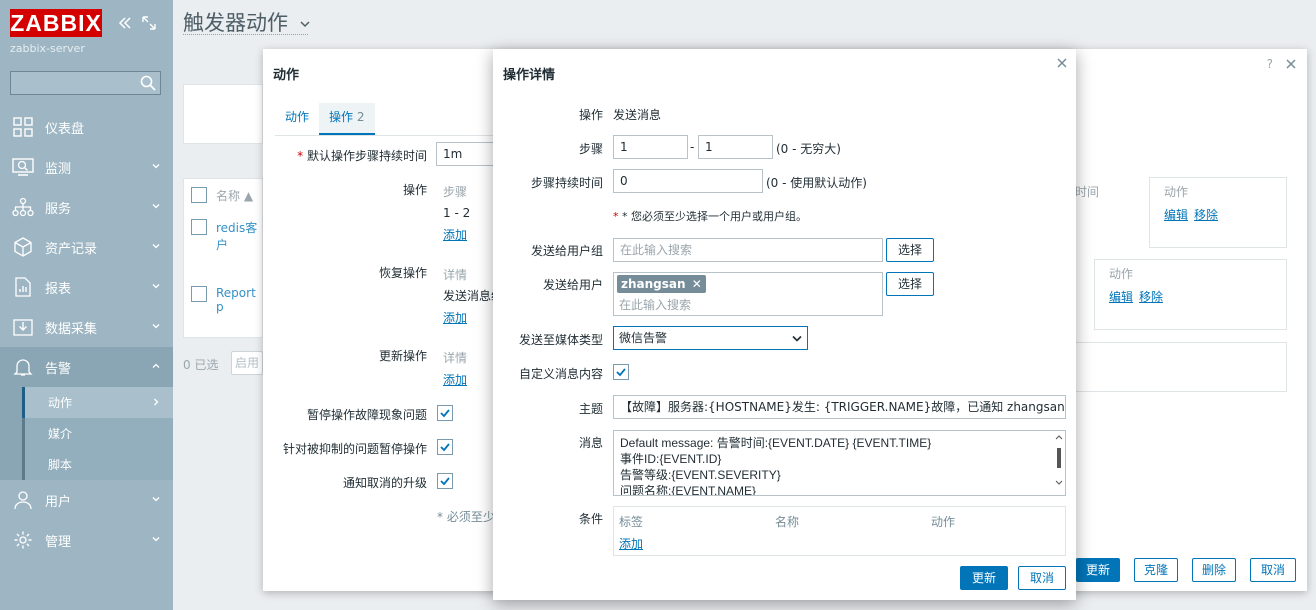 The height and width of the screenshot is (610, 1316). Describe the element at coordinates (23, 287) in the screenshot. I see `reports-icon` at that location.